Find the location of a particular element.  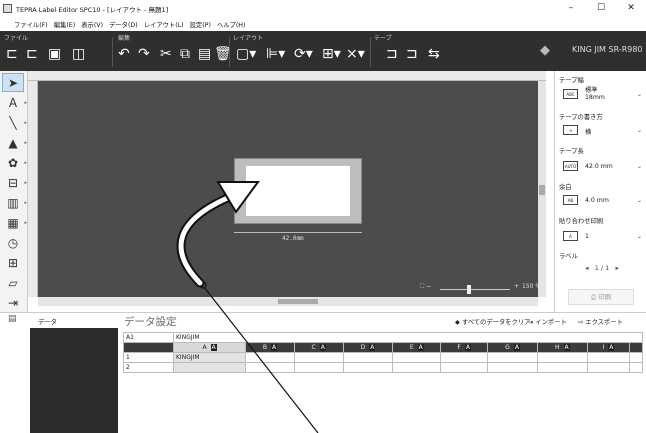

zoom-fit-icon: ⛶ − is located at coordinates (425, 287).